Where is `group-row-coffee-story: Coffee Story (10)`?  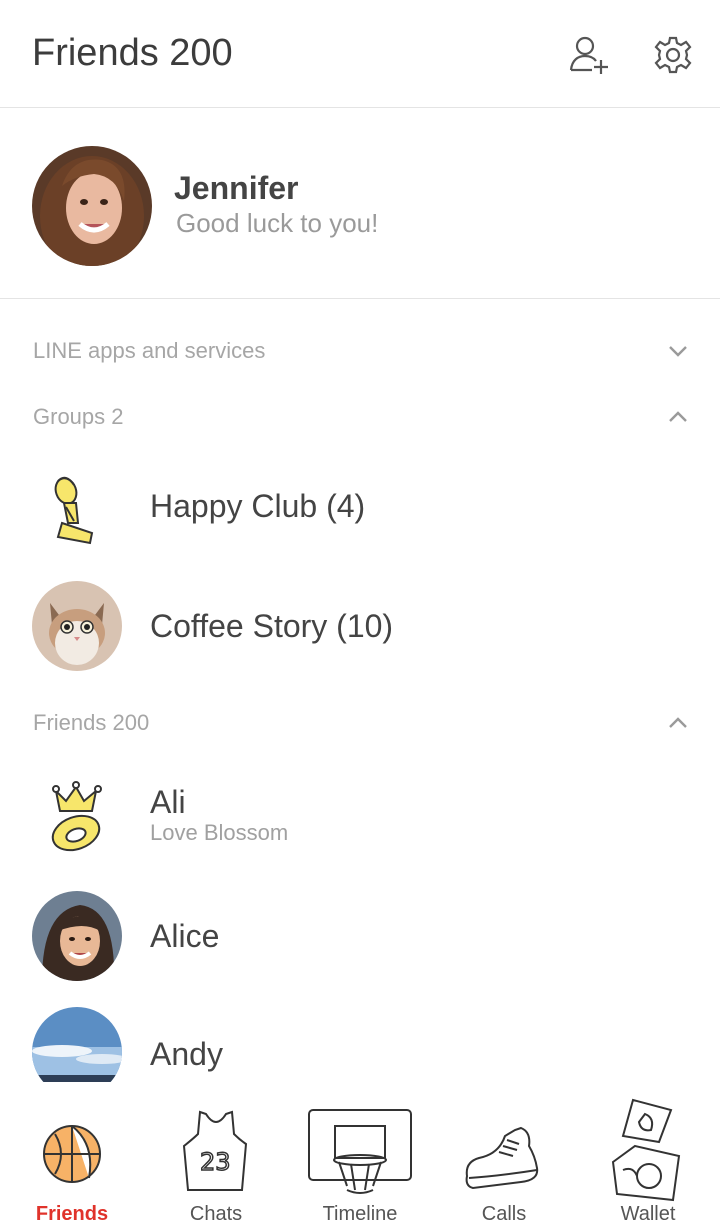 group-row-coffee-story: Coffee Story (10) is located at coordinates (360, 626).